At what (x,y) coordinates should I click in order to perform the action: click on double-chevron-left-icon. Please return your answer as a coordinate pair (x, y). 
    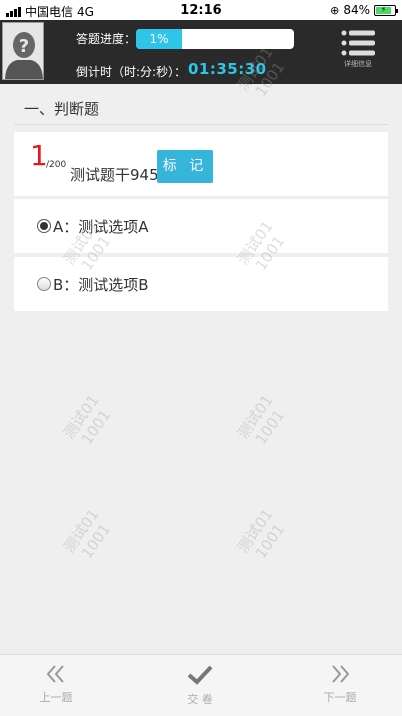
    Looking at the image, I should click on (55, 674).